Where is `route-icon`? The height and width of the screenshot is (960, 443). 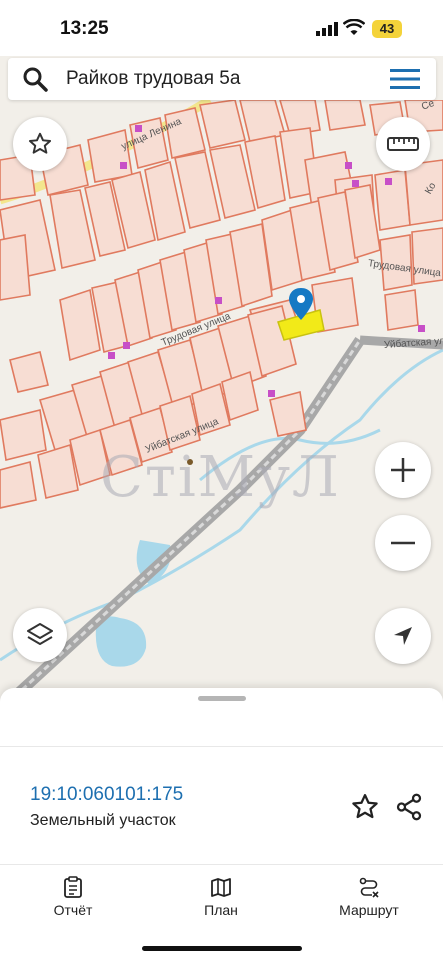 route-icon is located at coordinates (369, 887).